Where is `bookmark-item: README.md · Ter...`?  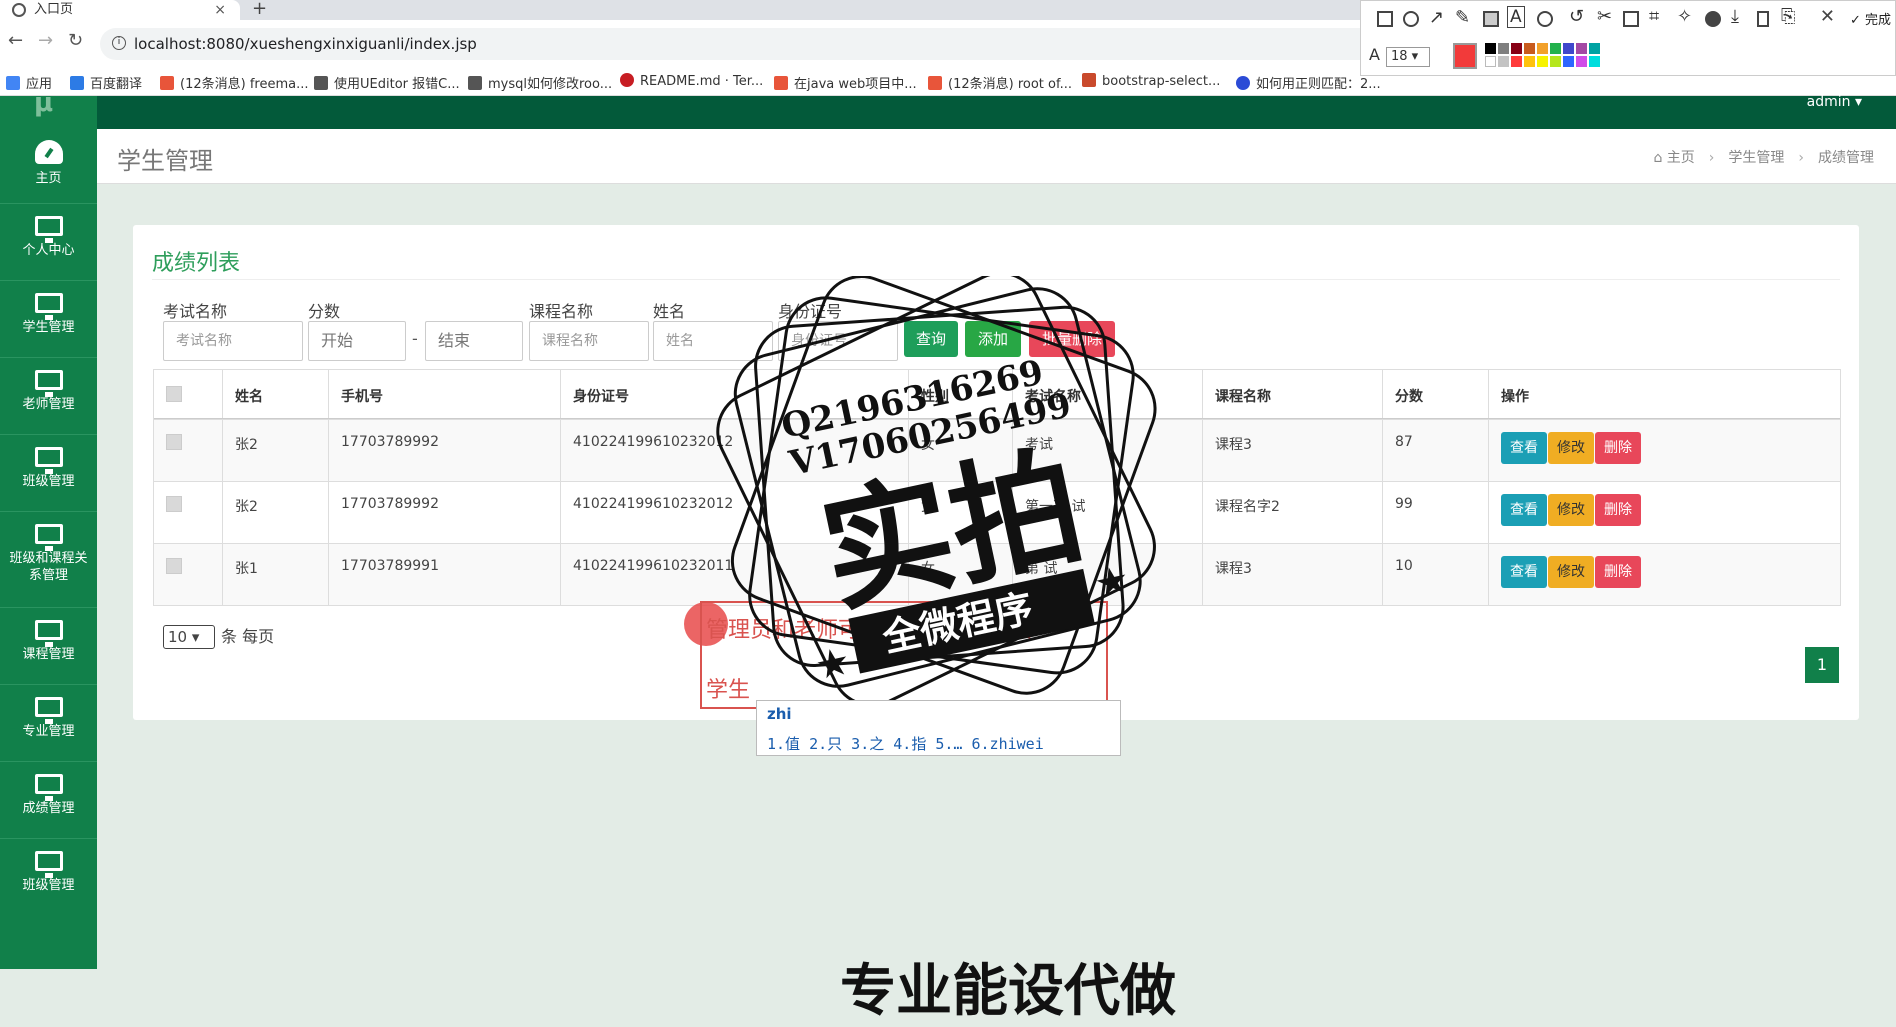 bookmark-item: README.md · Ter... is located at coordinates (691, 81).